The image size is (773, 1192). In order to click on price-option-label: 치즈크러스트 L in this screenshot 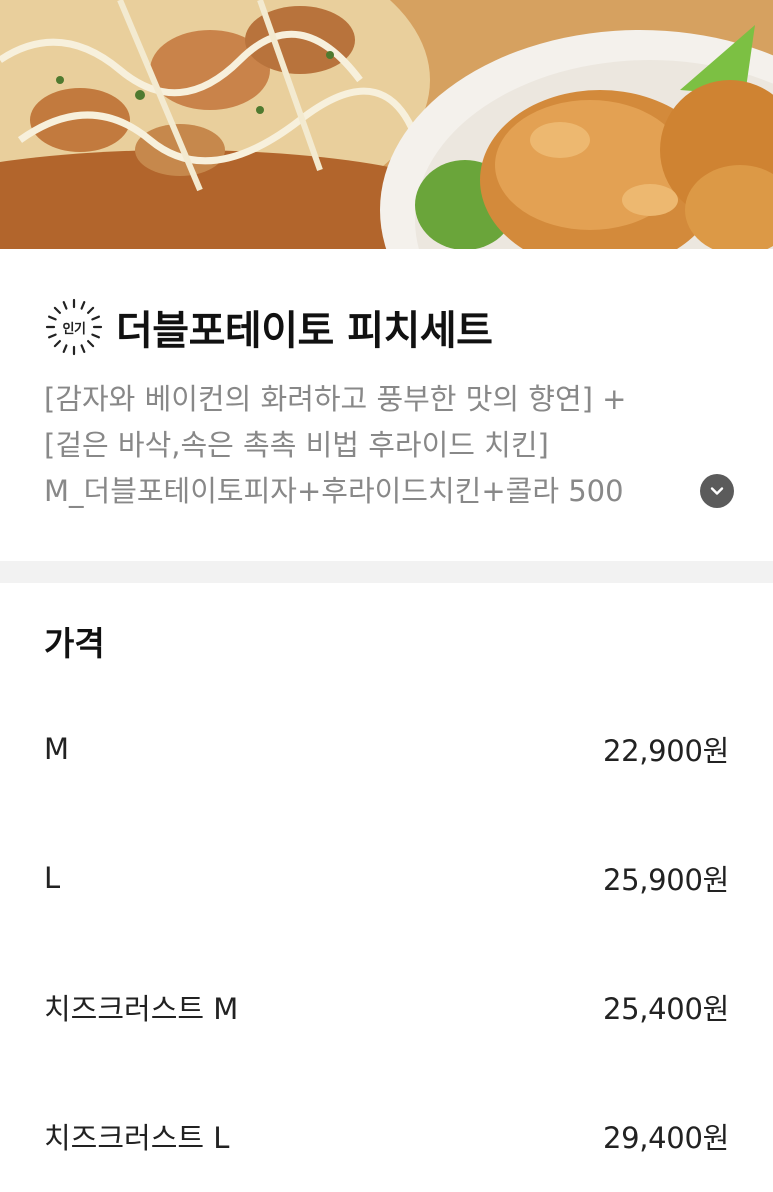, I will do `click(137, 1138)`.